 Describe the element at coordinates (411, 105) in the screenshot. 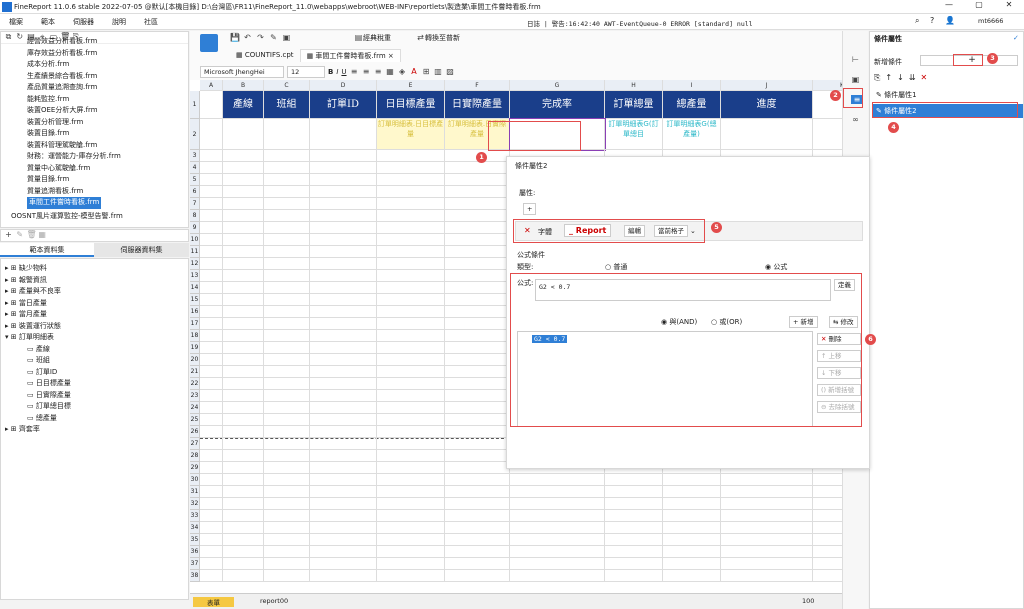

I see `header-cell: 日目標產量` at that location.